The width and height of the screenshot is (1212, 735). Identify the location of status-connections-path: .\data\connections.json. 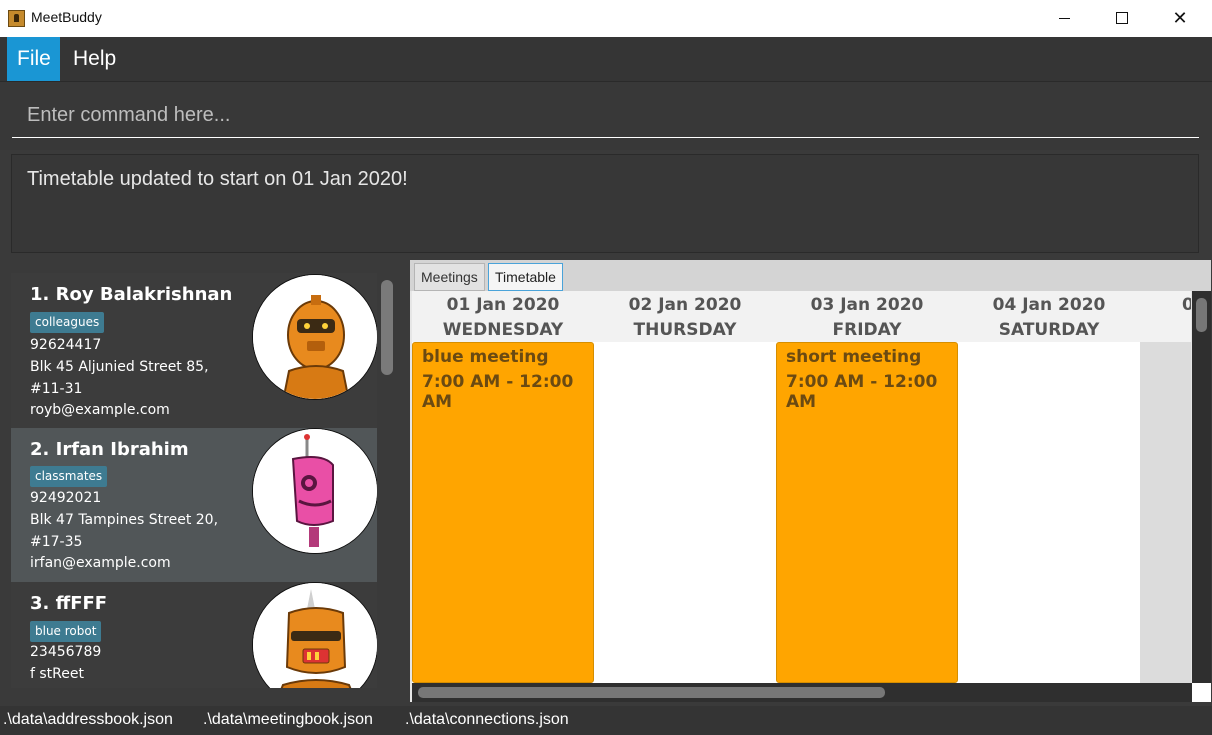
(487, 719).